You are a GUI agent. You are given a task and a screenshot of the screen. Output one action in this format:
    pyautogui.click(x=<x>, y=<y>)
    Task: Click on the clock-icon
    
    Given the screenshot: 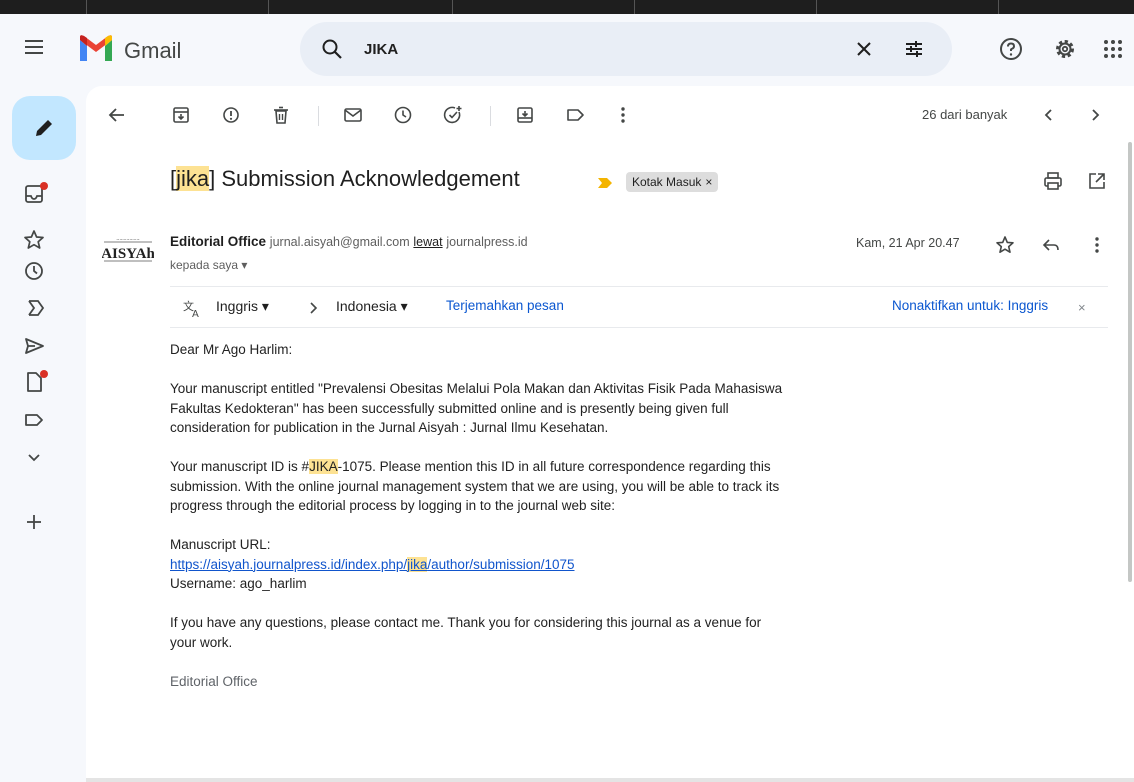 What is the action you would take?
    pyautogui.click(x=34, y=271)
    